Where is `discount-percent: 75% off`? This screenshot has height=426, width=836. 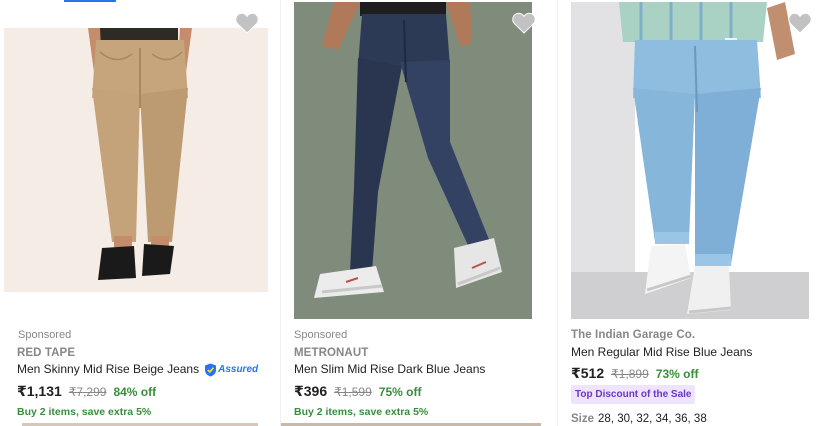 discount-percent: 75% off is located at coordinates (400, 392).